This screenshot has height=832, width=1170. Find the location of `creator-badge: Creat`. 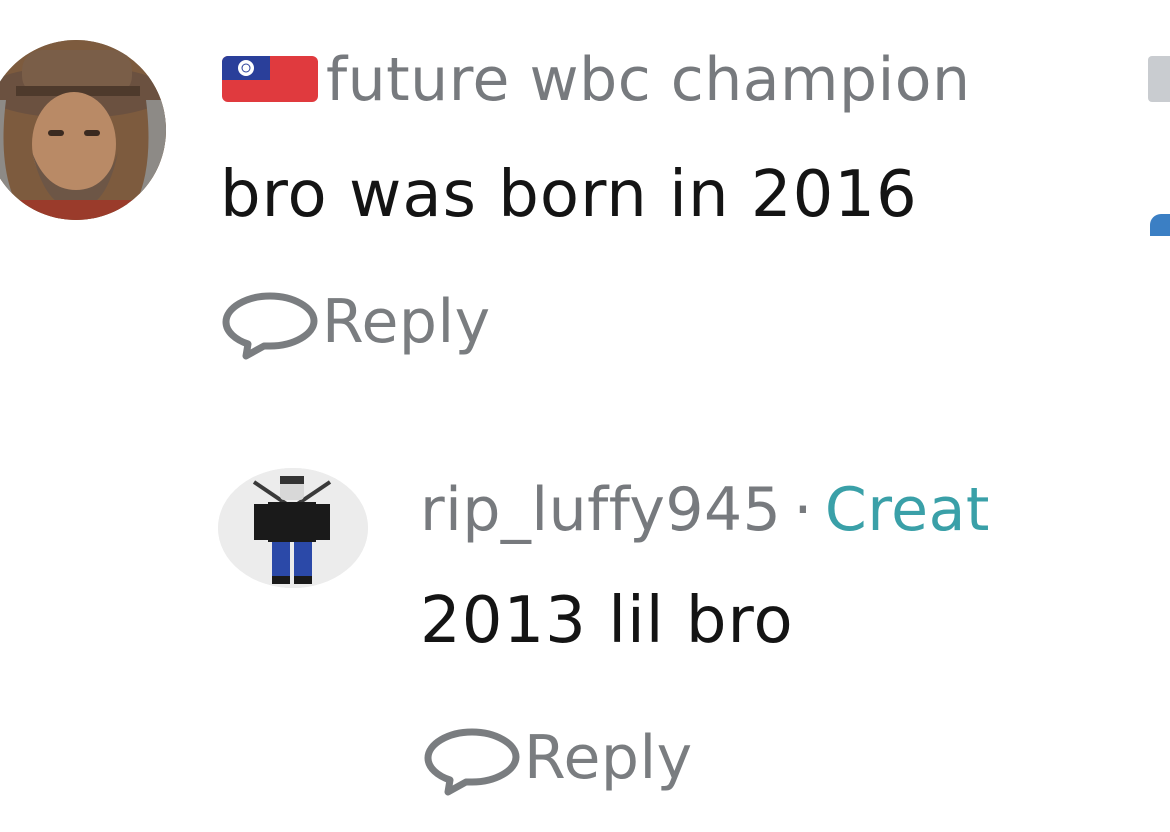

creator-badge: Creat is located at coordinates (907, 510).